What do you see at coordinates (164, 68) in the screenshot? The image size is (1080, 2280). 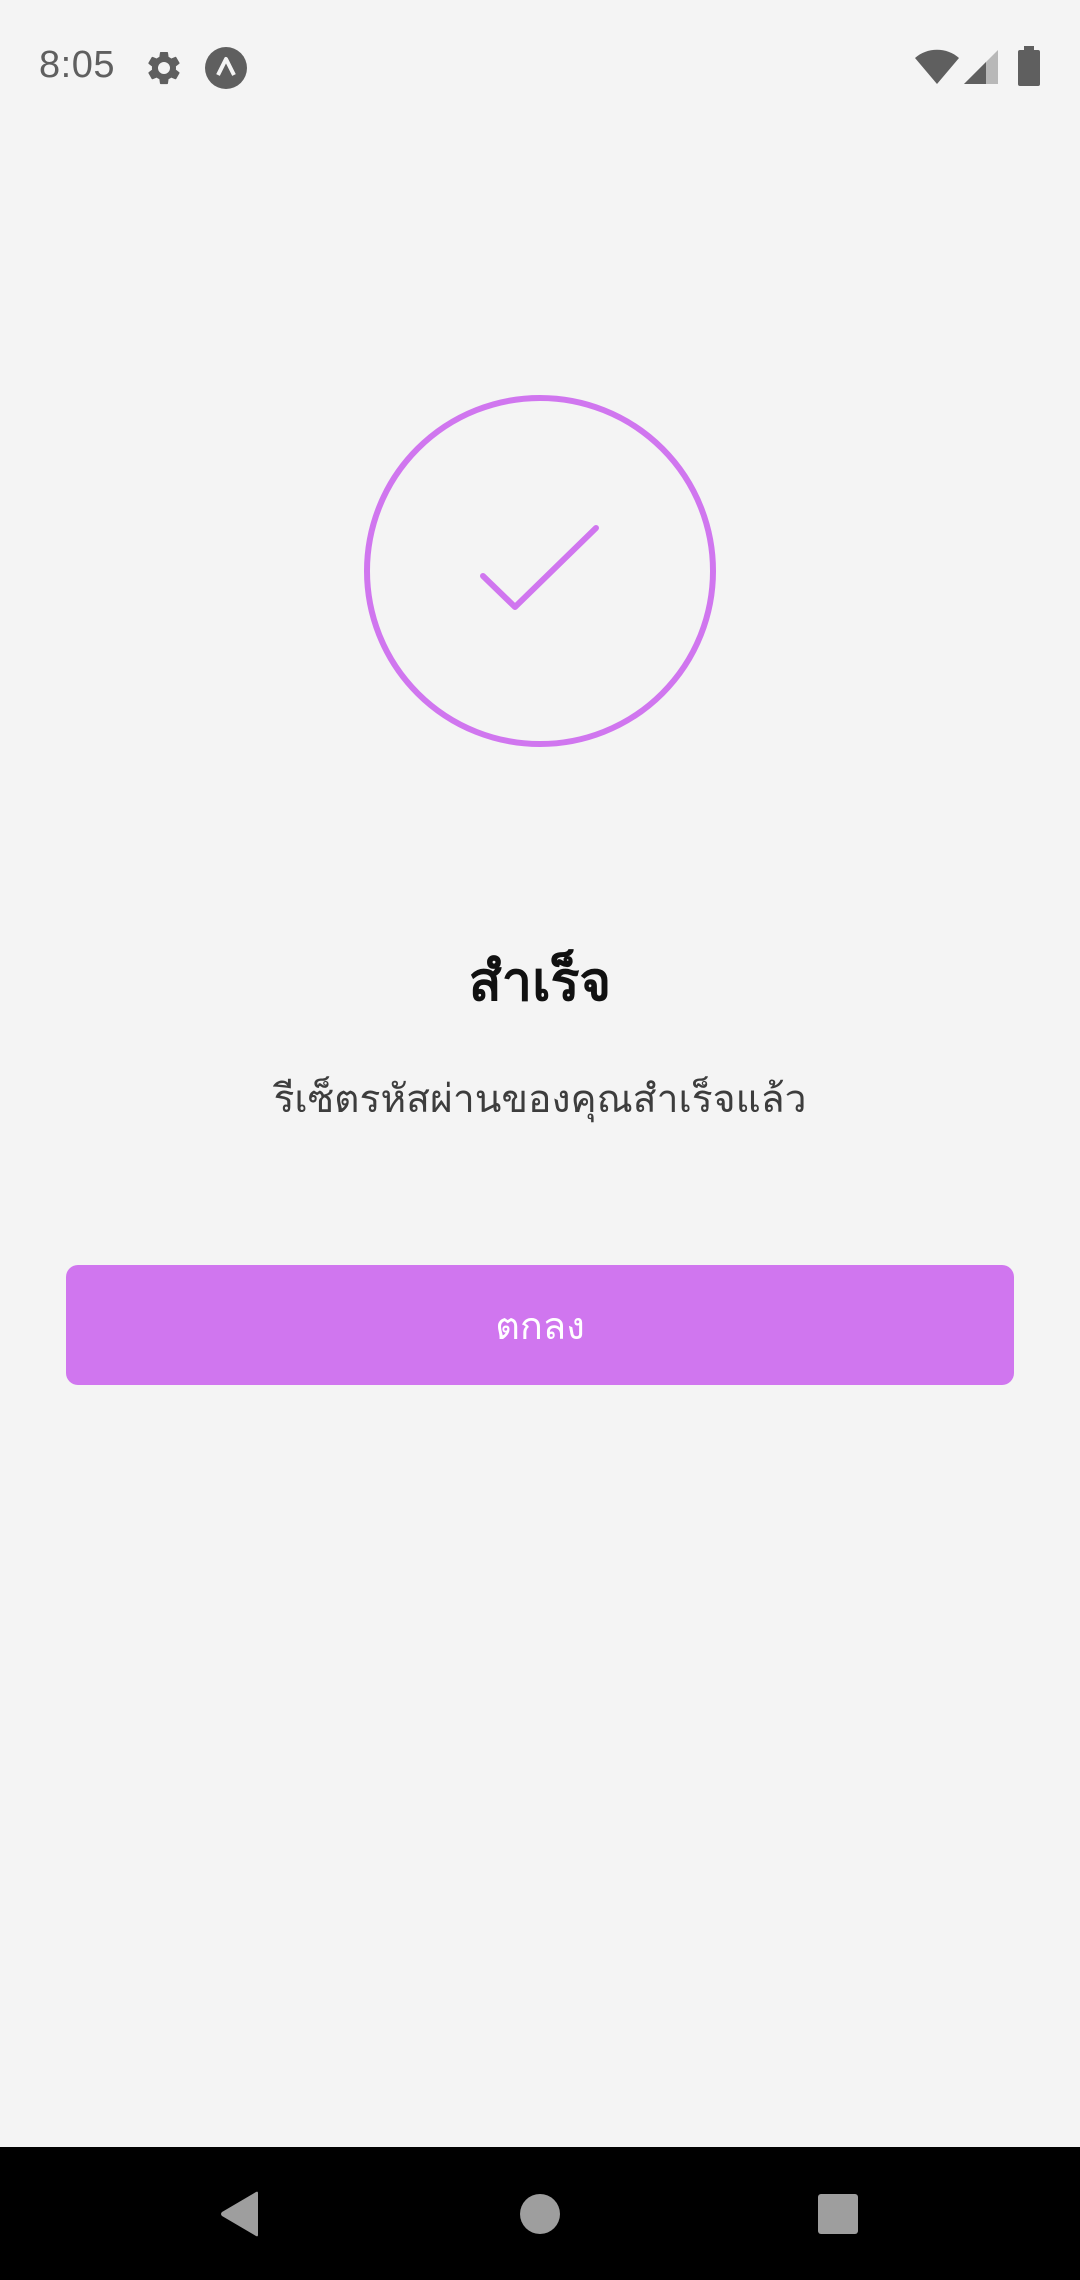 I see `gear-icon` at bounding box center [164, 68].